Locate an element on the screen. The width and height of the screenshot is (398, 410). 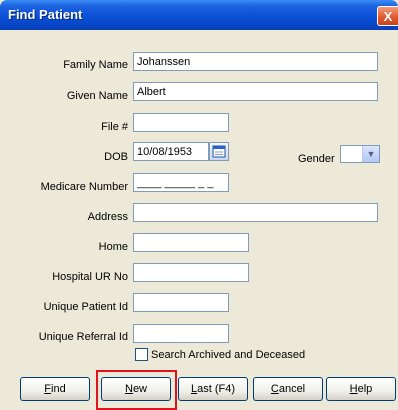
find-label: ind is located at coordinates (58, 389).